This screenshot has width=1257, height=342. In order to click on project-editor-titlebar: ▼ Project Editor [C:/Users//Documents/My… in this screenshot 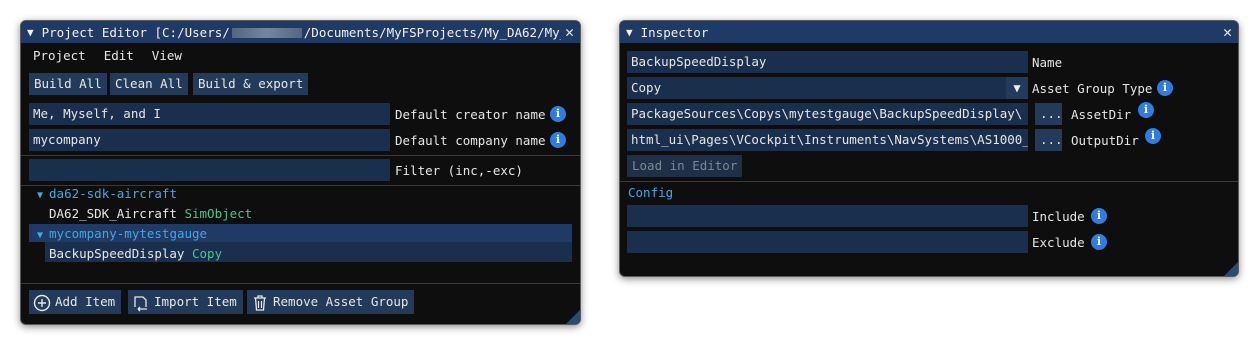, I will do `click(300, 32)`.